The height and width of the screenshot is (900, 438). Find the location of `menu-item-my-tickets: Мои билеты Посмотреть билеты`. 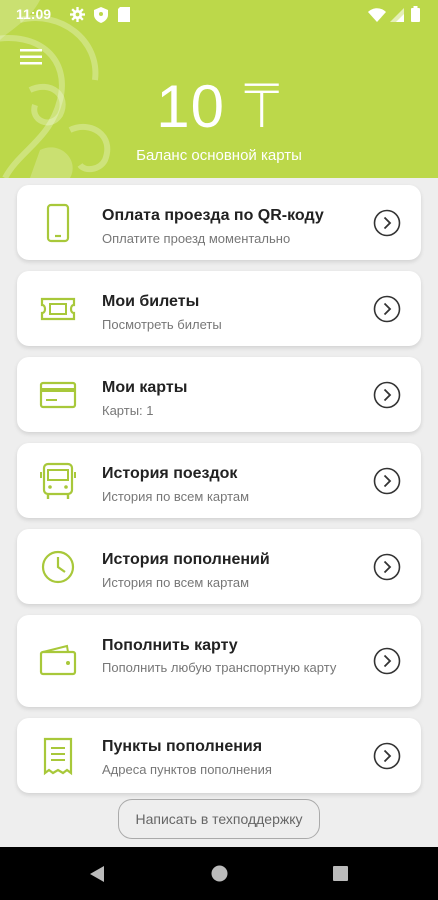

menu-item-my-tickets: Мои билеты Посмотреть билеты is located at coordinates (219, 308).